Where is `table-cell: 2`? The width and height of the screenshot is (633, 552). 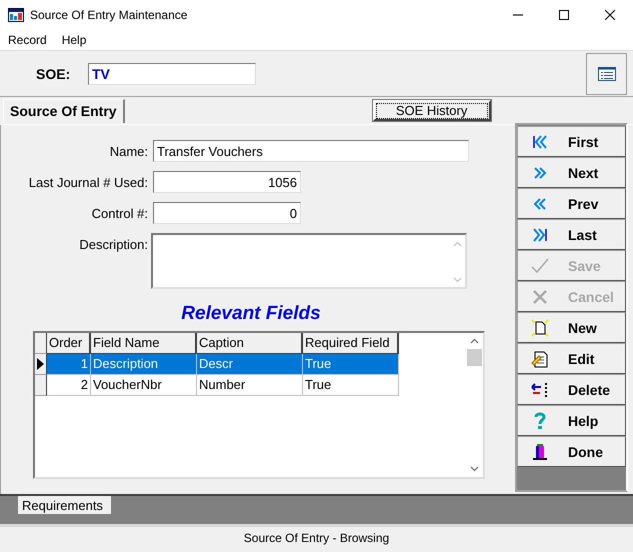
table-cell: 2 is located at coordinates (69, 385).